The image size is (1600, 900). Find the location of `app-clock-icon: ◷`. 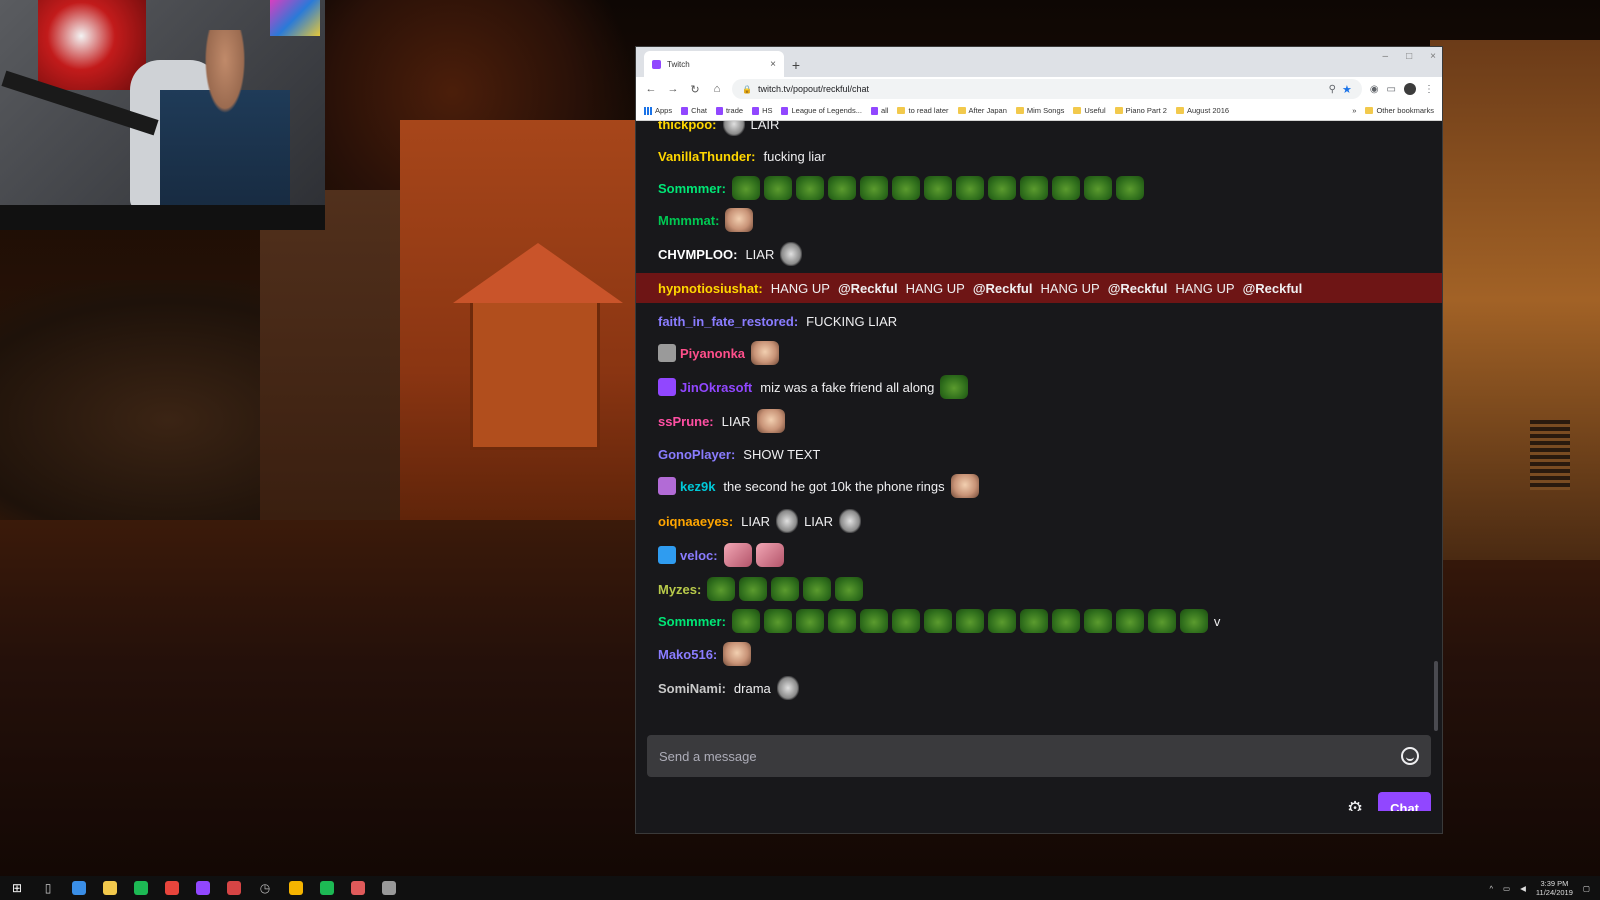

app-clock-icon: ◷ is located at coordinates (265, 888).